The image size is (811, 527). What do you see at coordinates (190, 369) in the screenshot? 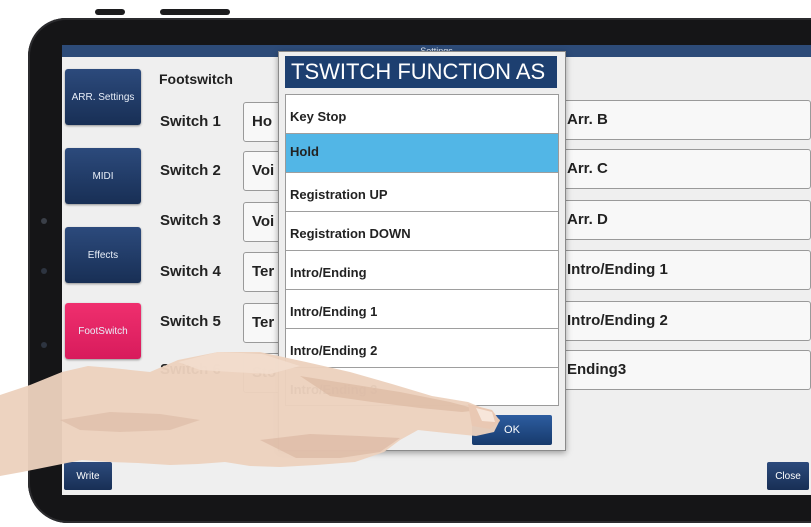
I see `switch-6-label: Switch 6` at bounding box center [190, 369].